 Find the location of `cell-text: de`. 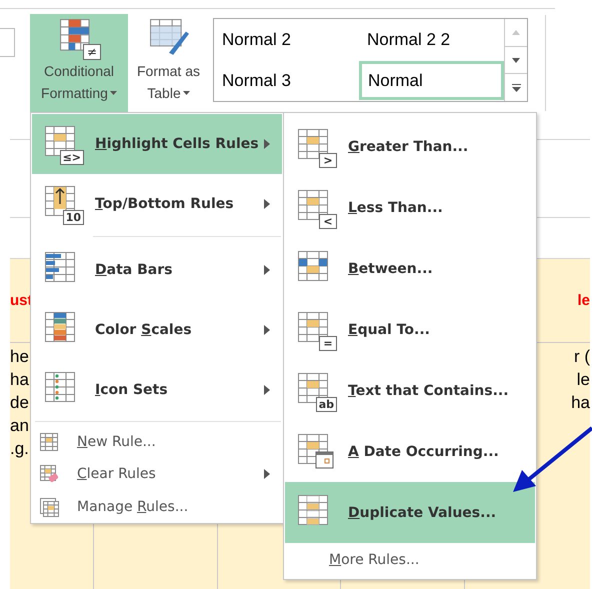

cell-text: de is located at coordinates (19, 403).